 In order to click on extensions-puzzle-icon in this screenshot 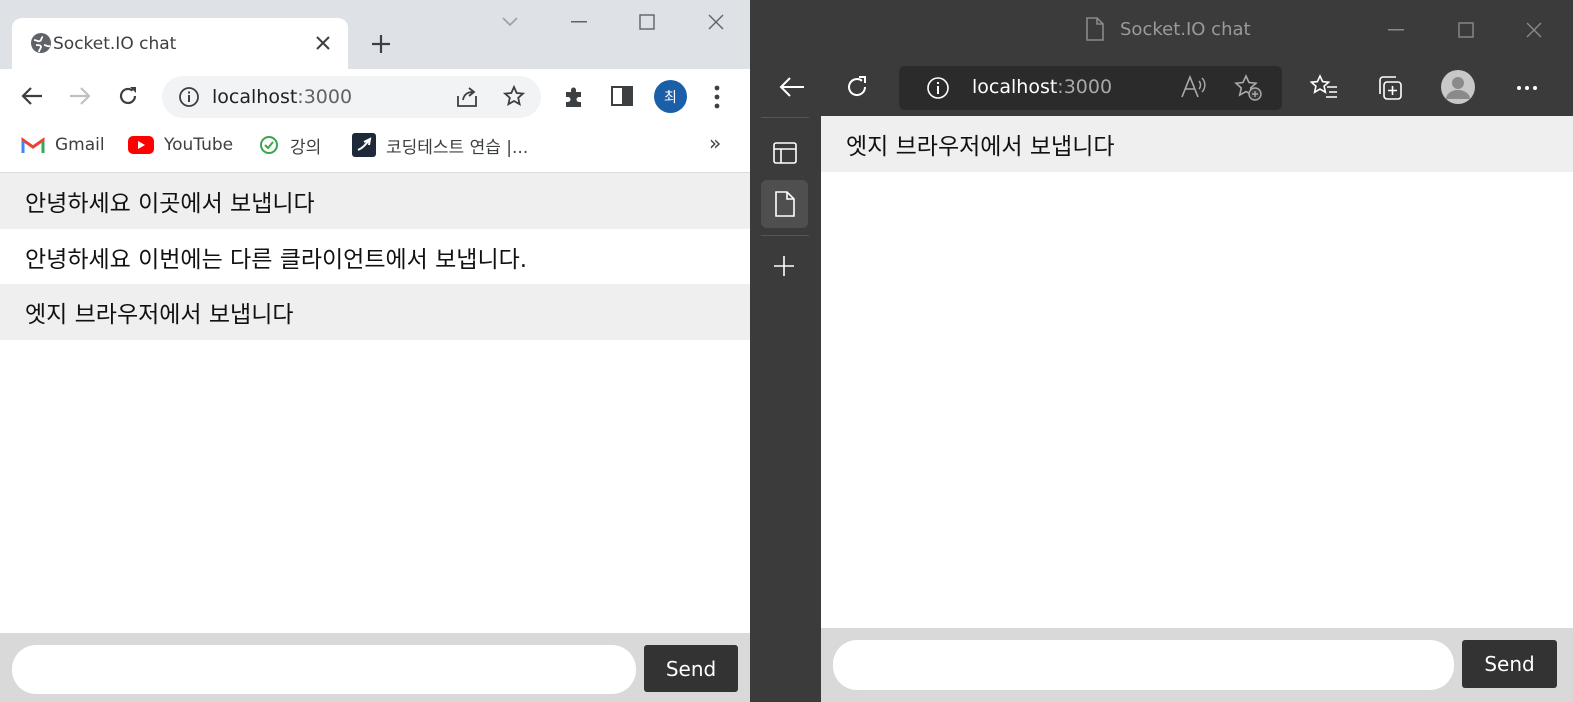, I will do `click(574, 97)`.